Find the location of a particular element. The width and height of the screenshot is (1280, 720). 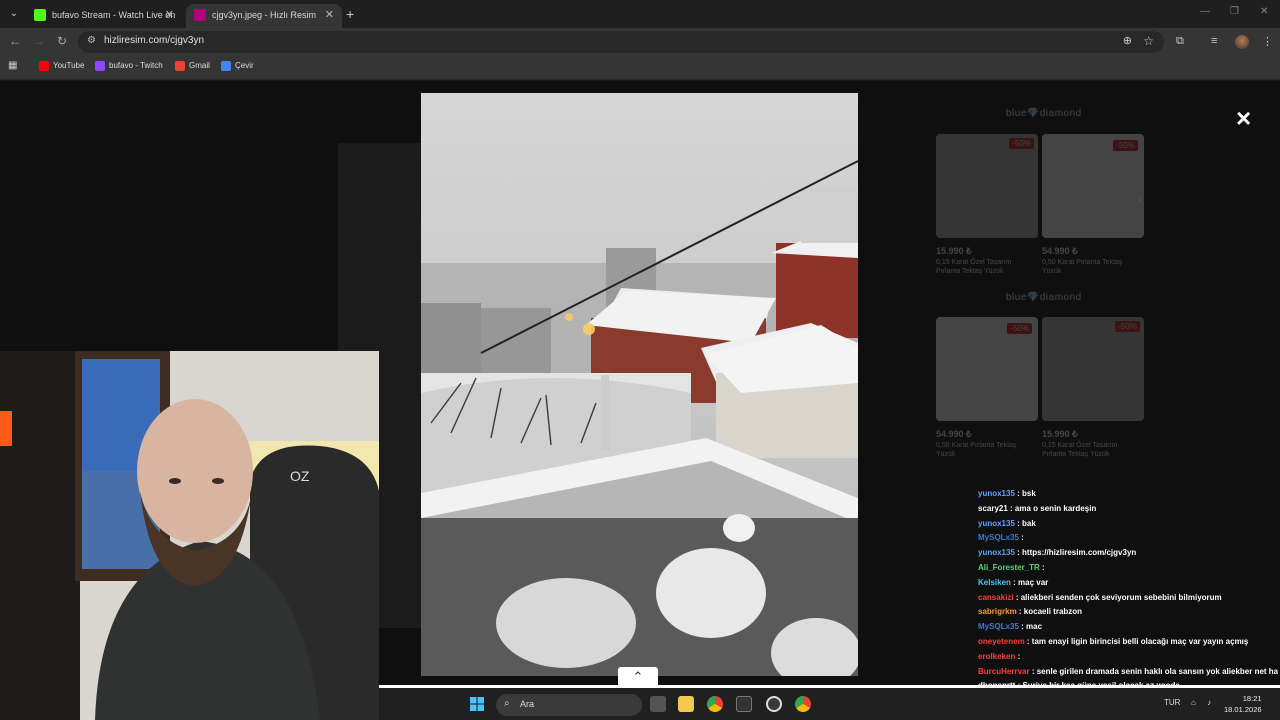

carousel-next-icon: › is located at coordinates (1140, 198).